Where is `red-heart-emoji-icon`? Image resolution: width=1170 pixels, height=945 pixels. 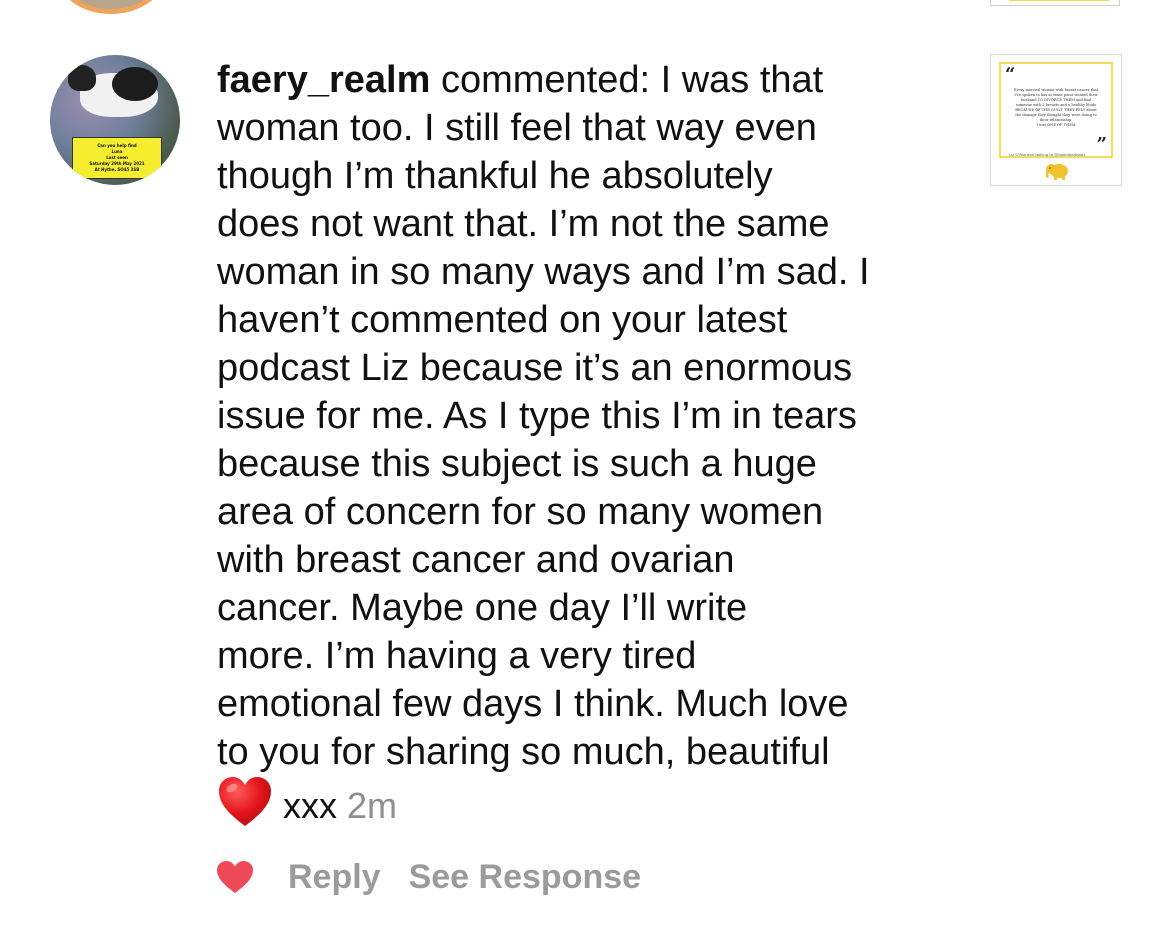
red-heart-emoji-icon is located at coordinates (245, 801).